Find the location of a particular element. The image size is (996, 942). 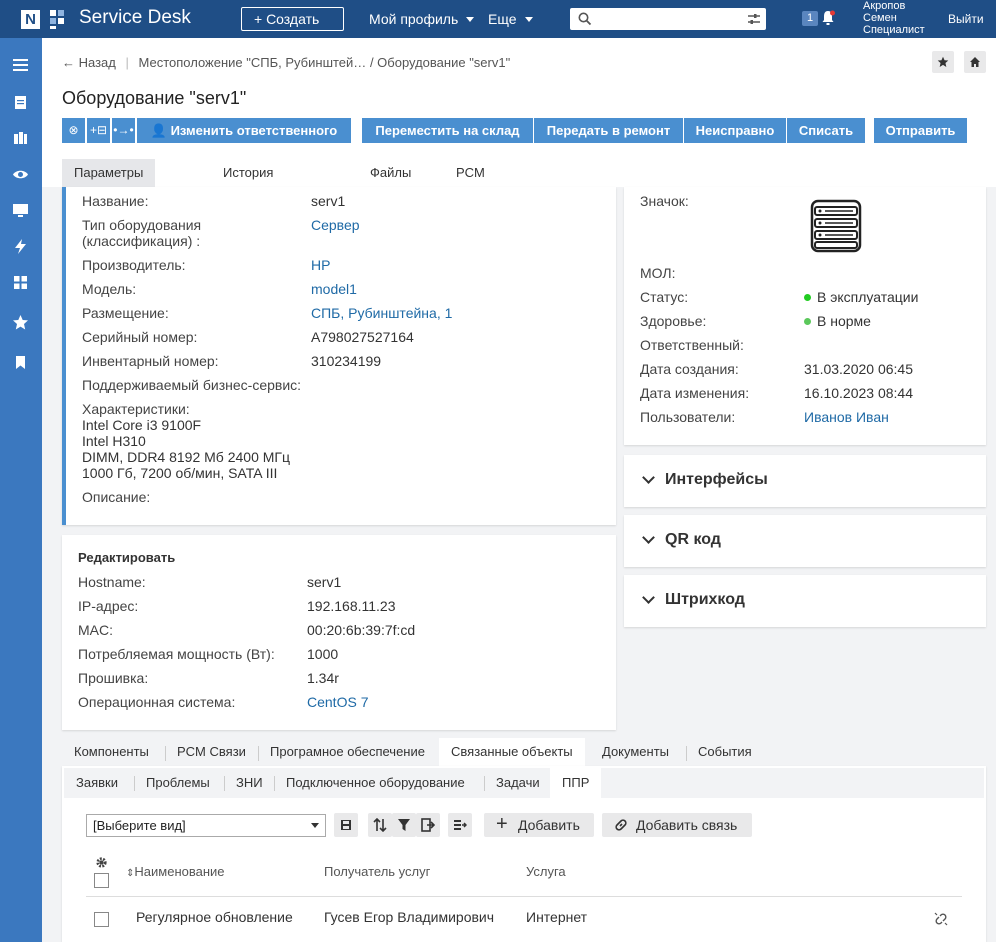

tab-params: Параметры объекта is located at coordinates (109, 183).